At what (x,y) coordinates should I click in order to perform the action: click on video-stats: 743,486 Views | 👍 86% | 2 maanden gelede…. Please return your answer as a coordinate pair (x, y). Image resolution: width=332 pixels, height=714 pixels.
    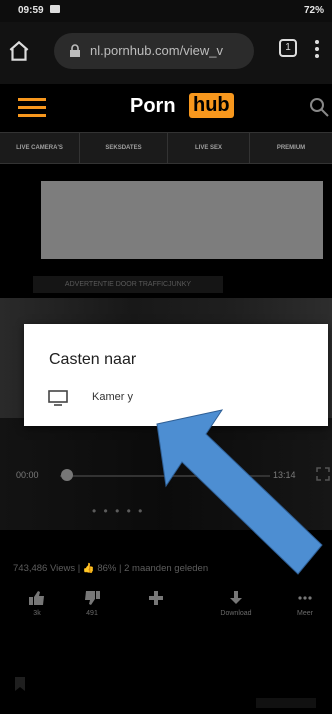
    Looking at the image, I should click on (111, 568).